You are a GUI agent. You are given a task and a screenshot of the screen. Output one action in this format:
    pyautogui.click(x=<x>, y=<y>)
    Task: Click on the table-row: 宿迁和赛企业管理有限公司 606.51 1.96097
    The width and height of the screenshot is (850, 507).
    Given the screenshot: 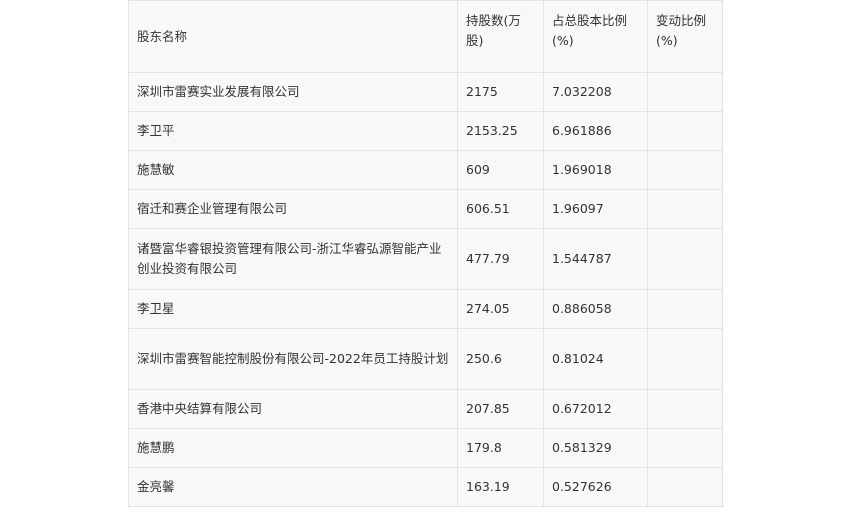 What is the action you would take?
    pyautogui.click(x=425, y=209)
    